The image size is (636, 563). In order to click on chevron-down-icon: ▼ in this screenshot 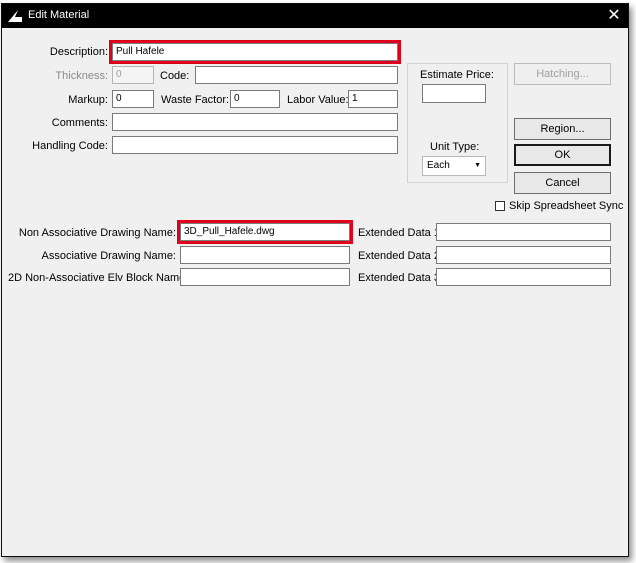, I will do `click(477, 165)`.